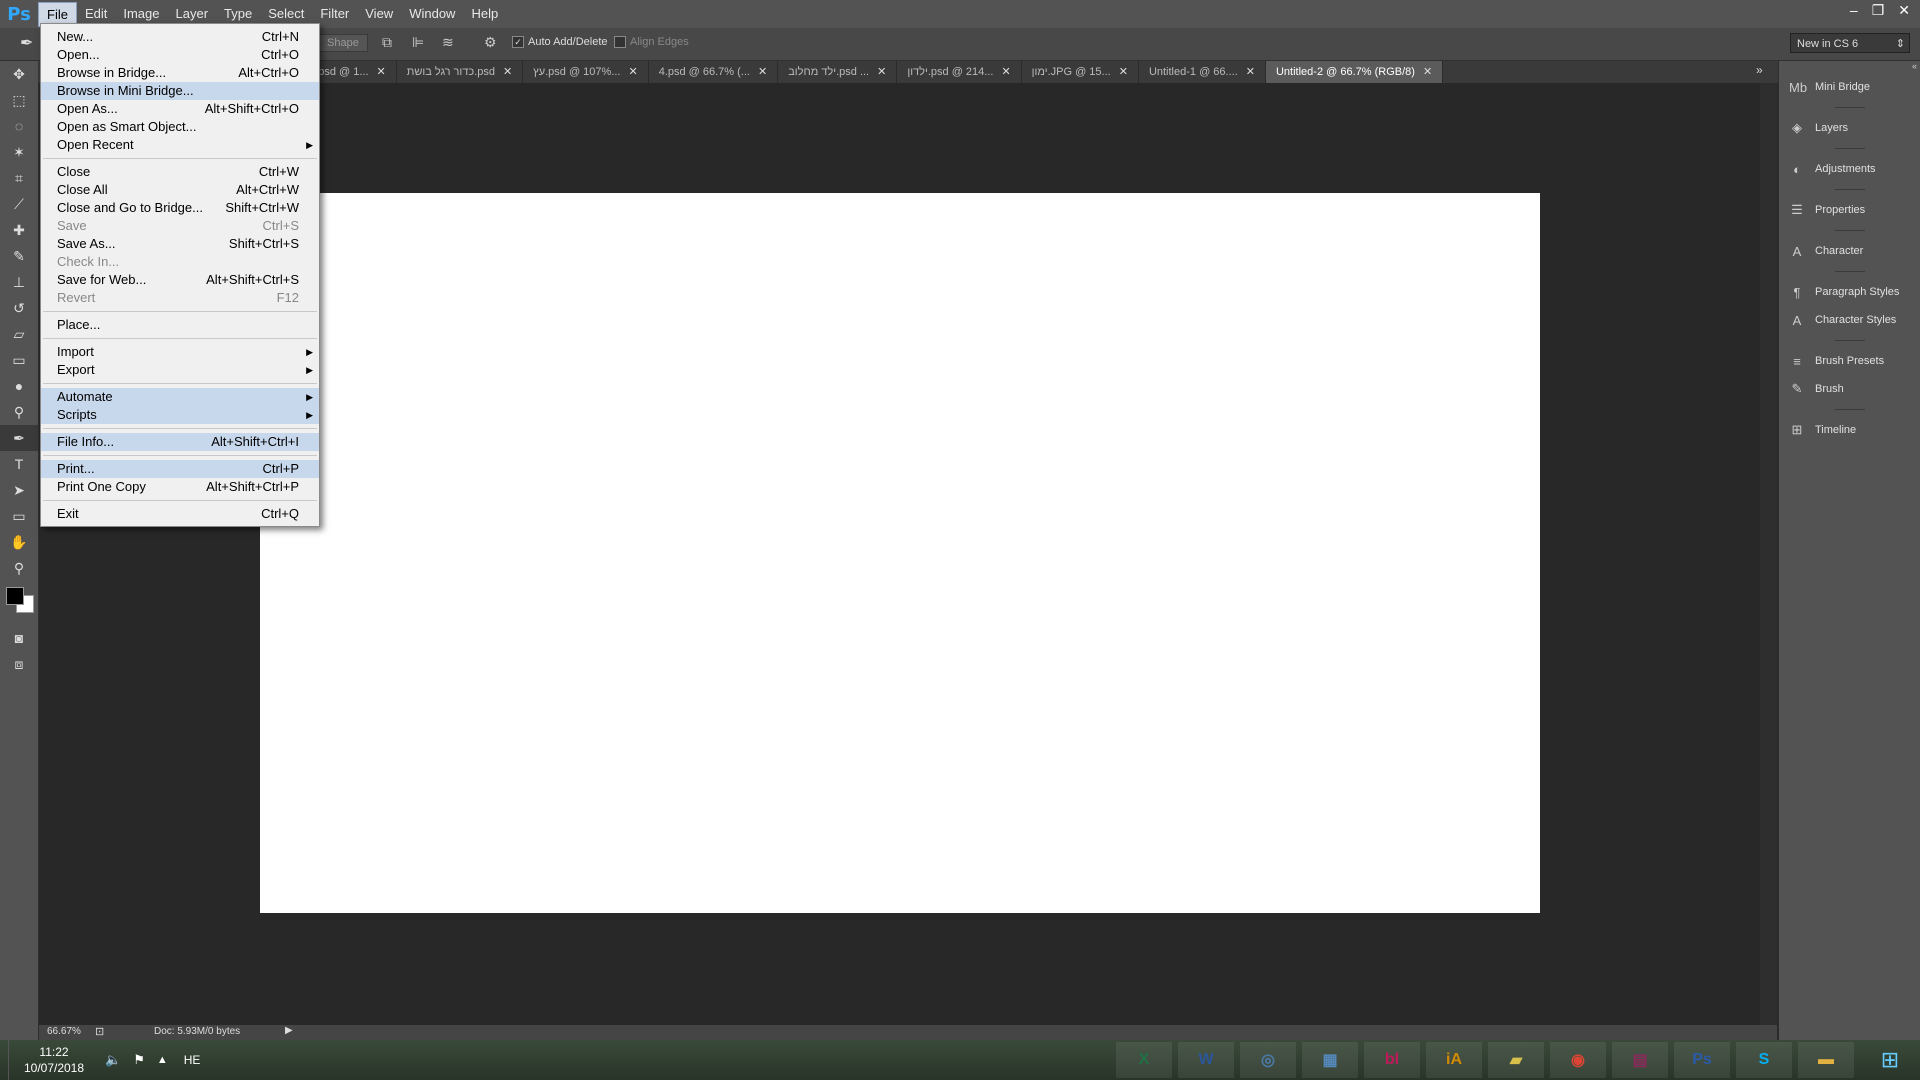 The image size is (1920, 1080). What do you see at coordinates (180, 469) in the screenshot?
I see `file-menu-item-print: Print... Ctrl+P` at bounding box center [180, 469].